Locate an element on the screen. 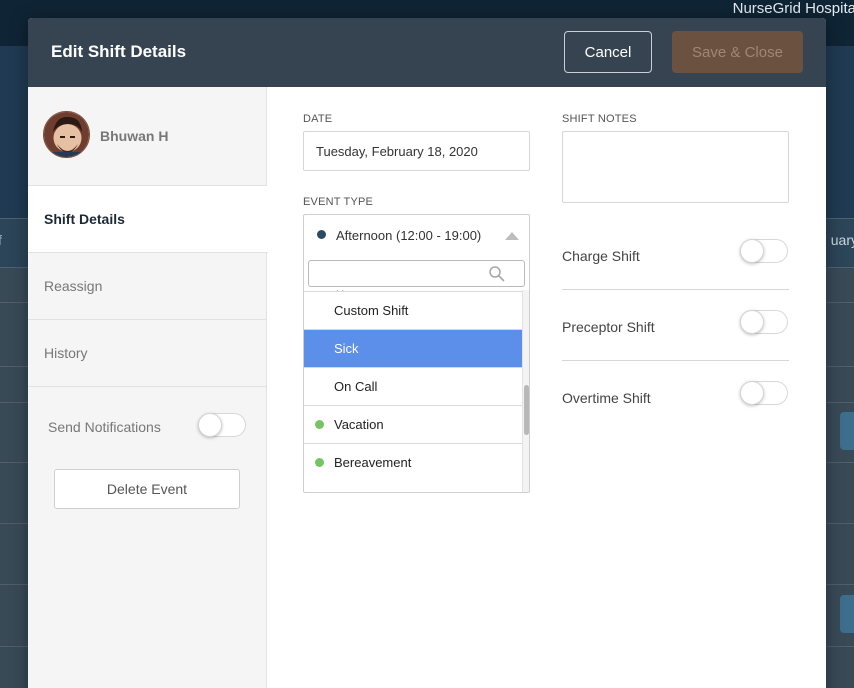 The image size is (854, 688). save-and-close-button: Save & Close is located at coordinates (737, 52).